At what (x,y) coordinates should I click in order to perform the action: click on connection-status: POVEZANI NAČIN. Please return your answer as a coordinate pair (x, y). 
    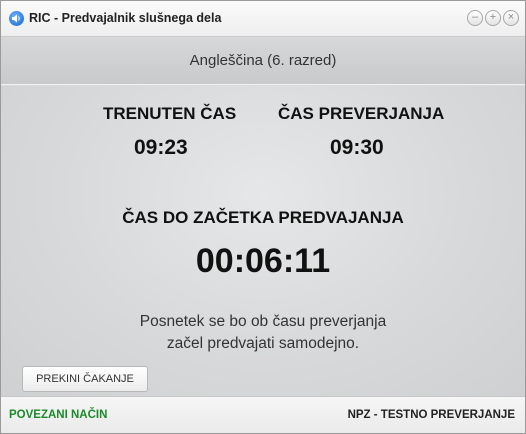
    Looking at the image, I should click on (58, 415).